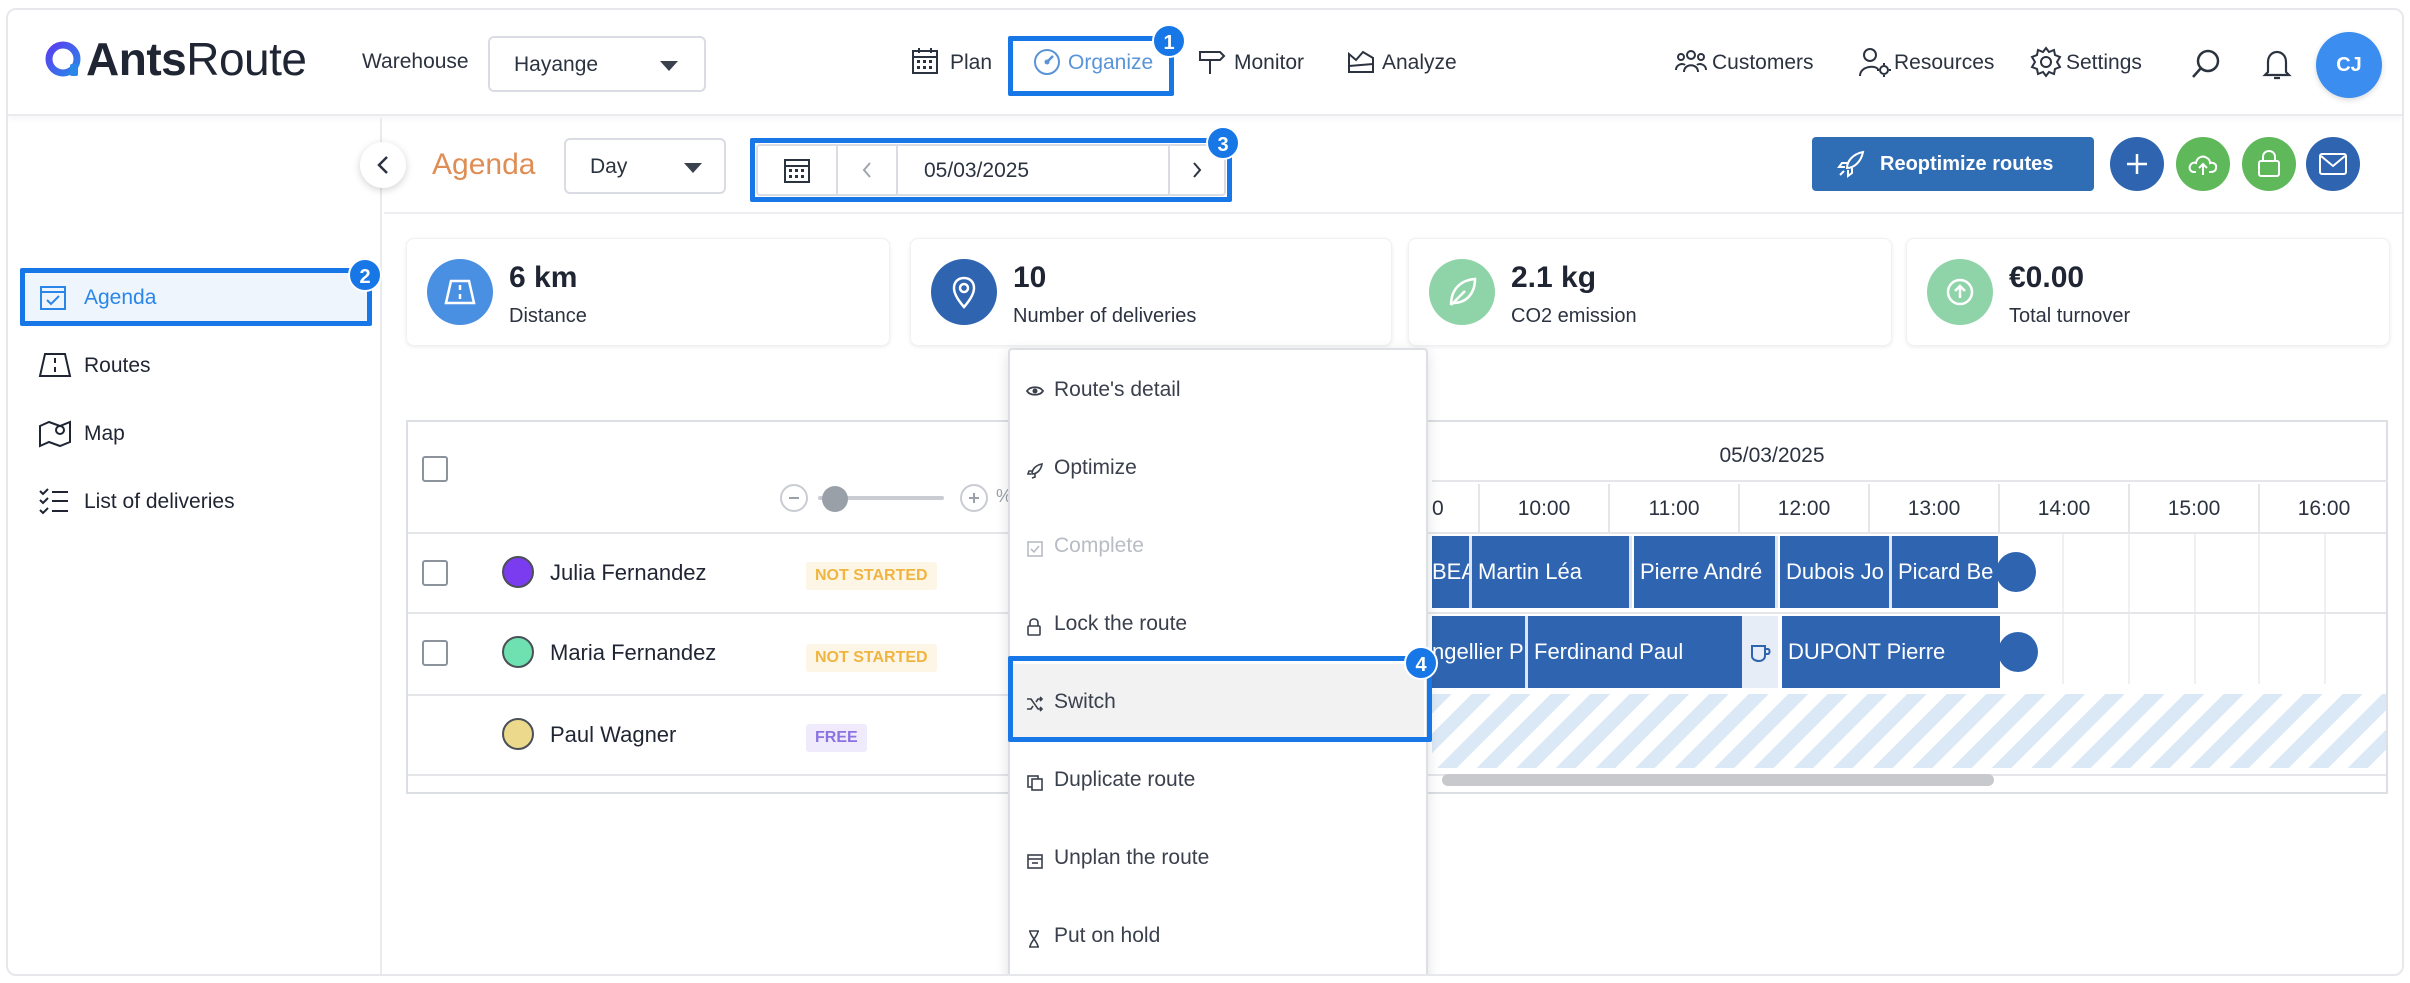  What do you see at coordinates (1218, 469) in the screenshot?
I see `menu-item-optimize: Optimize` at bounding box center [1218, 469].